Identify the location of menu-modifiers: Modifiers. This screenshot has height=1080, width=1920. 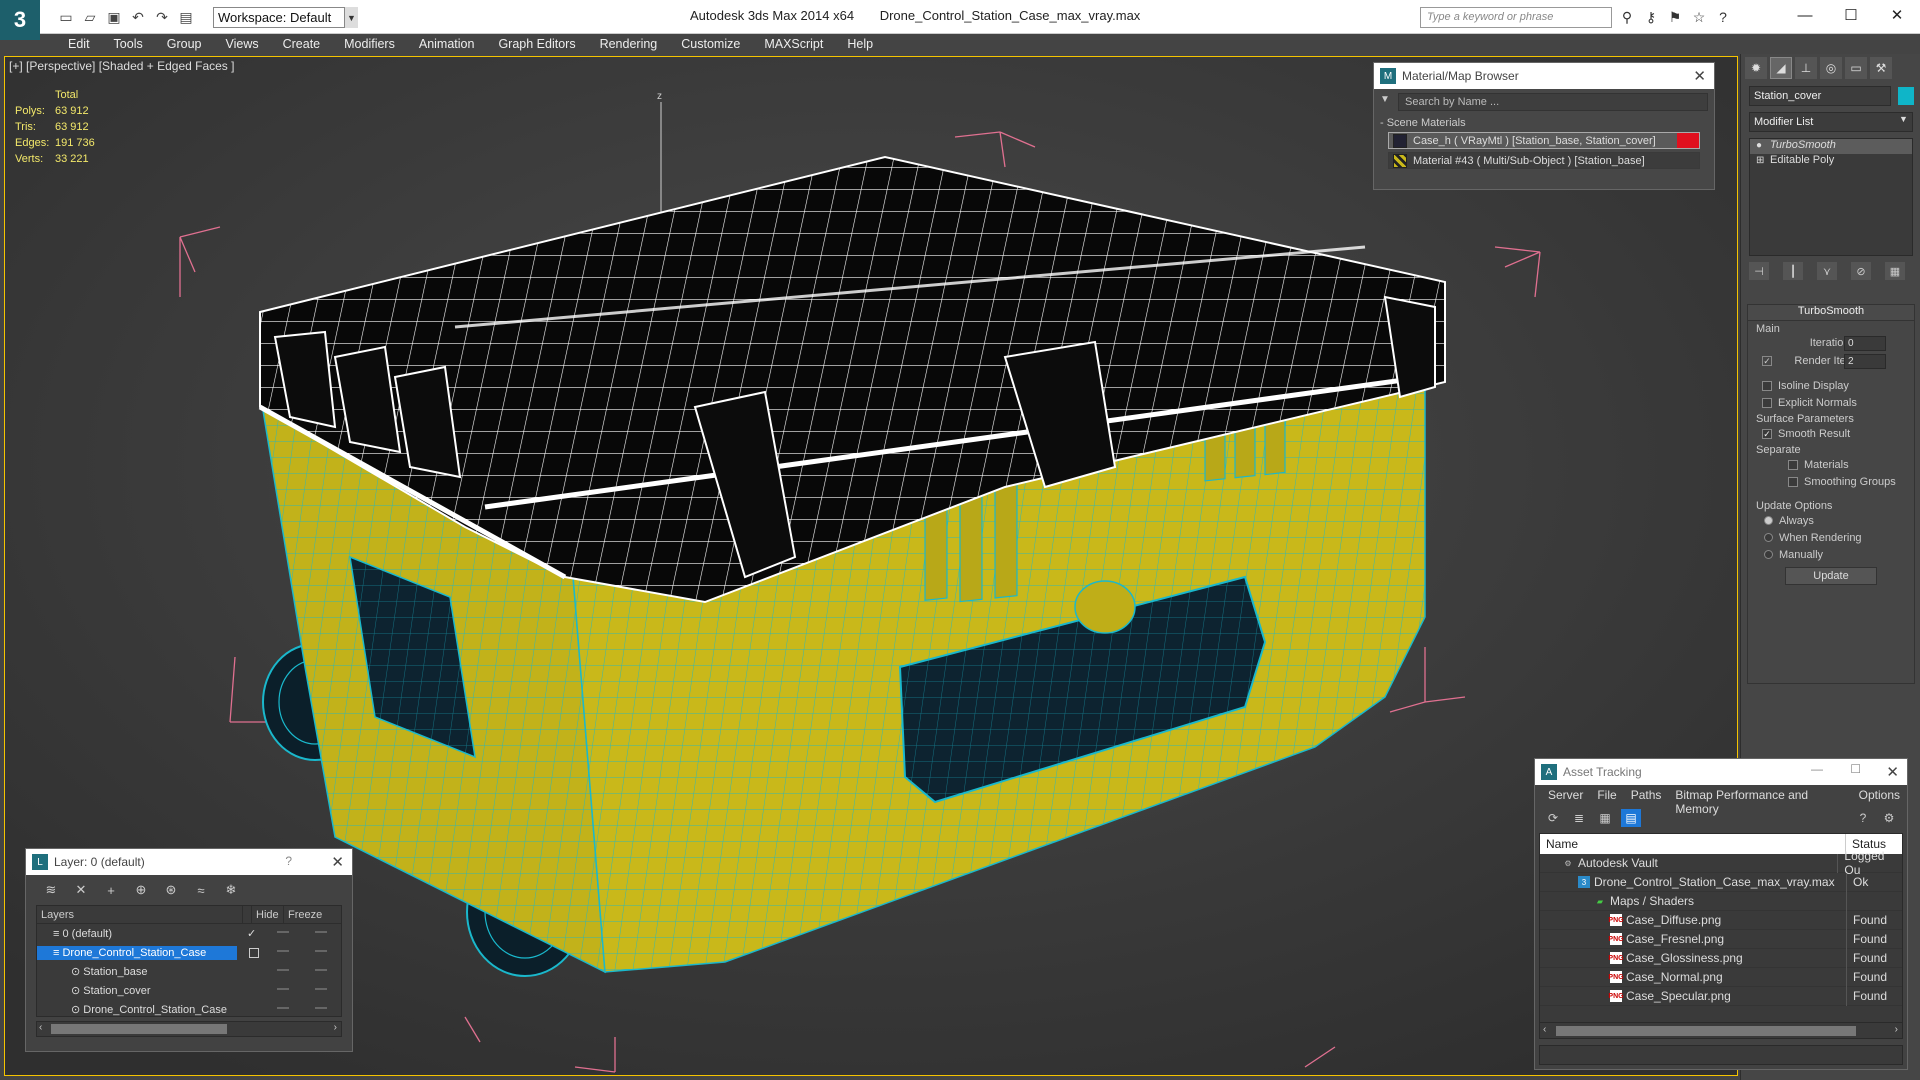
(369, 44).